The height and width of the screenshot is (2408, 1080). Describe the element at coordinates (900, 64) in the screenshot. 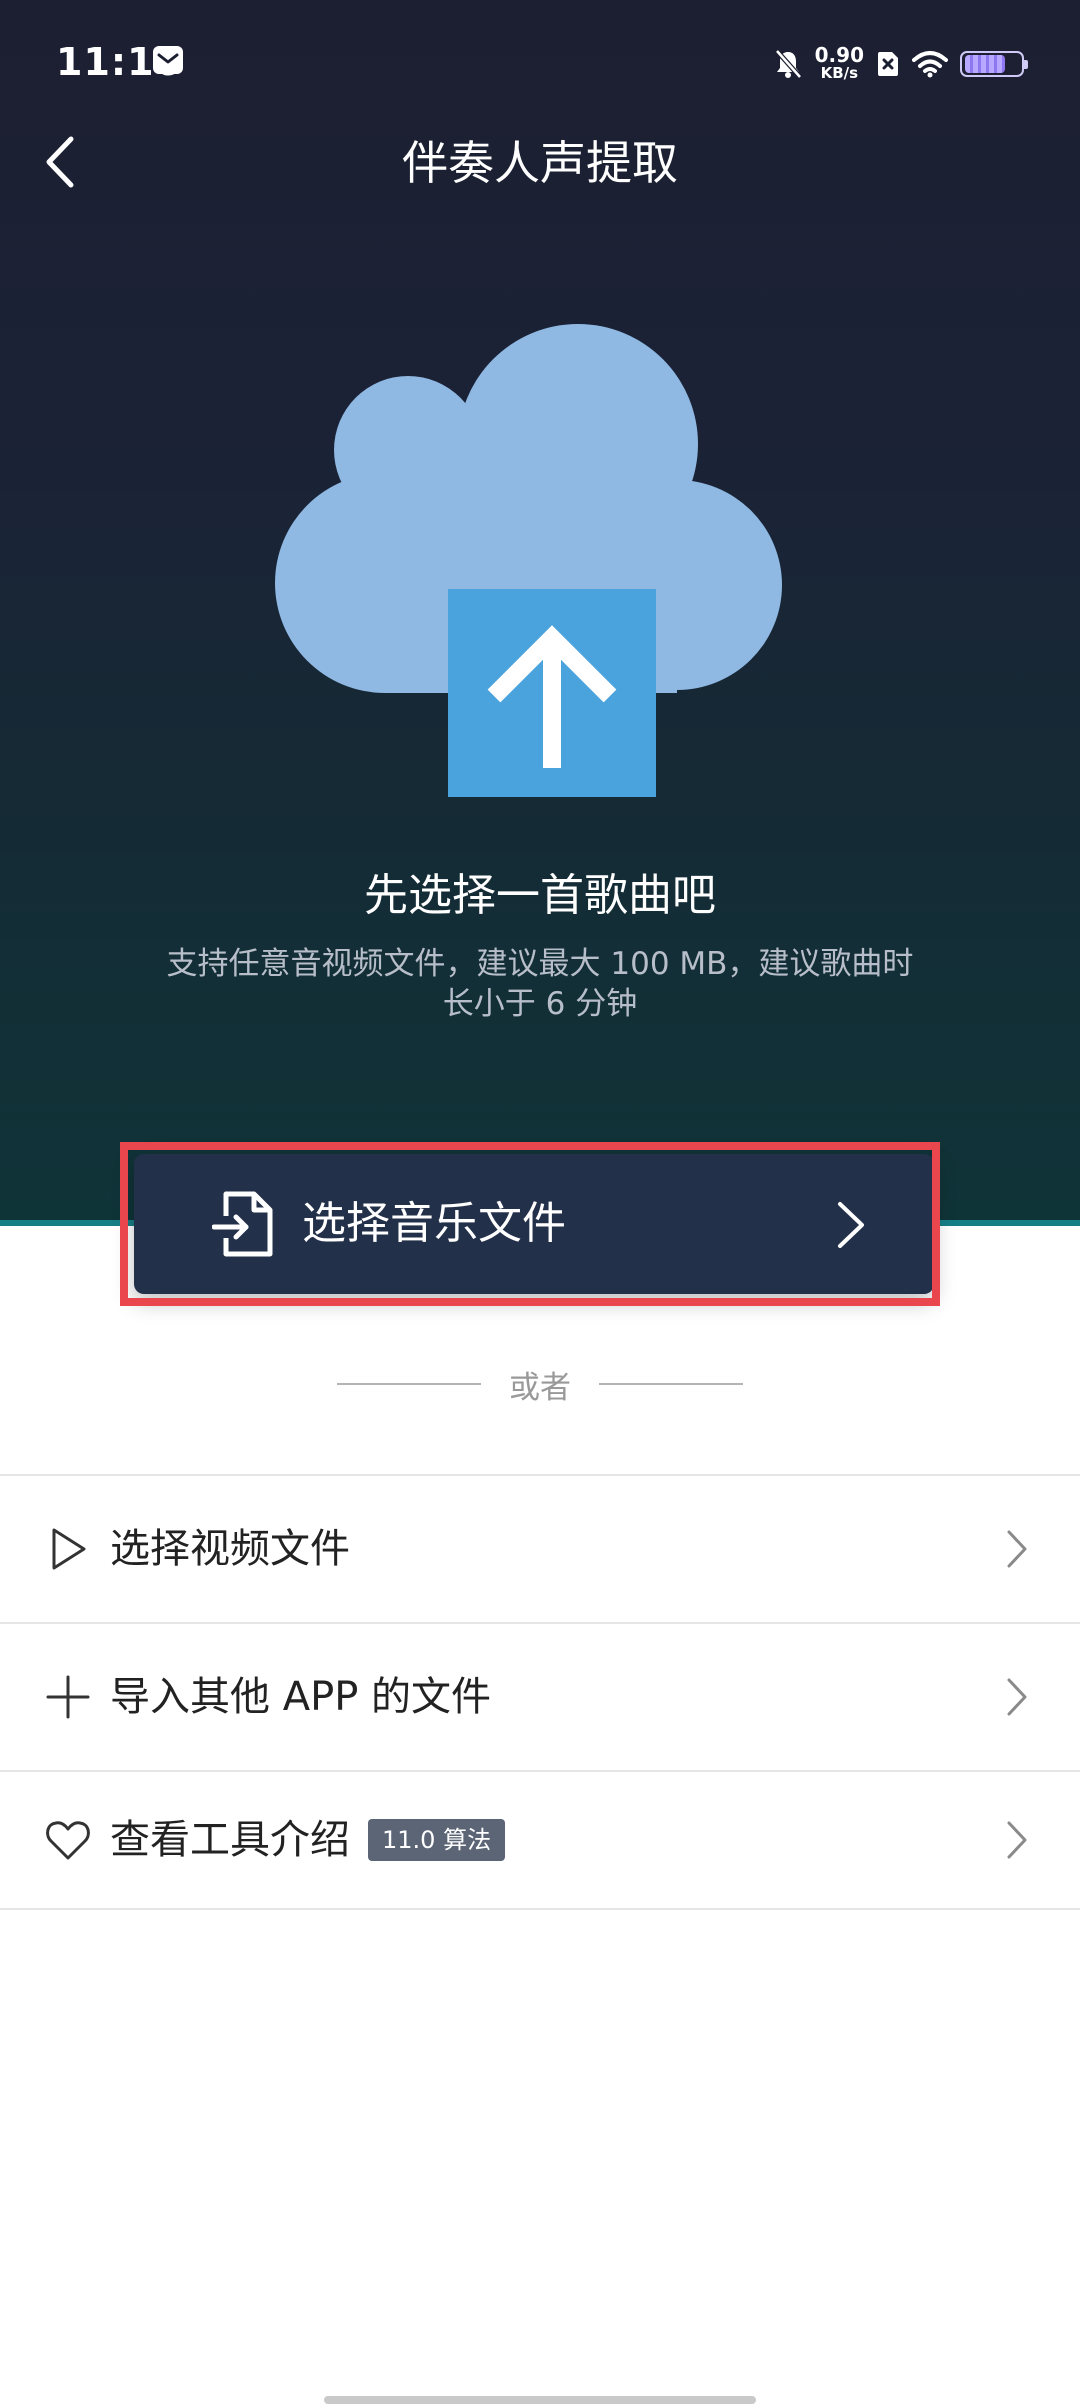

I see `status-icons: 0.90 KB/s` at that location.